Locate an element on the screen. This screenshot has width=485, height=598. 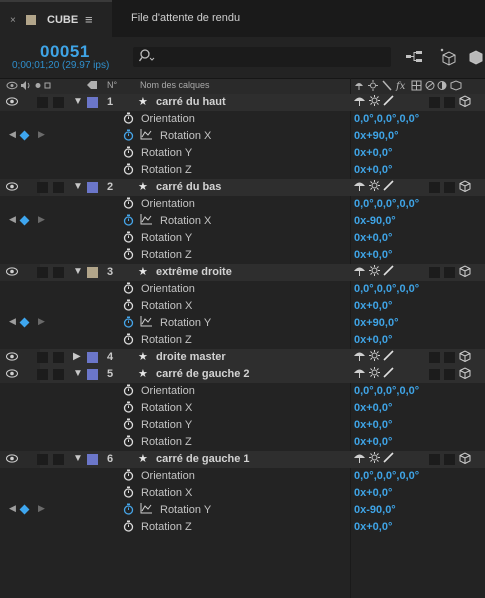
layer-name: droite master is located at coordinates (191, 357).